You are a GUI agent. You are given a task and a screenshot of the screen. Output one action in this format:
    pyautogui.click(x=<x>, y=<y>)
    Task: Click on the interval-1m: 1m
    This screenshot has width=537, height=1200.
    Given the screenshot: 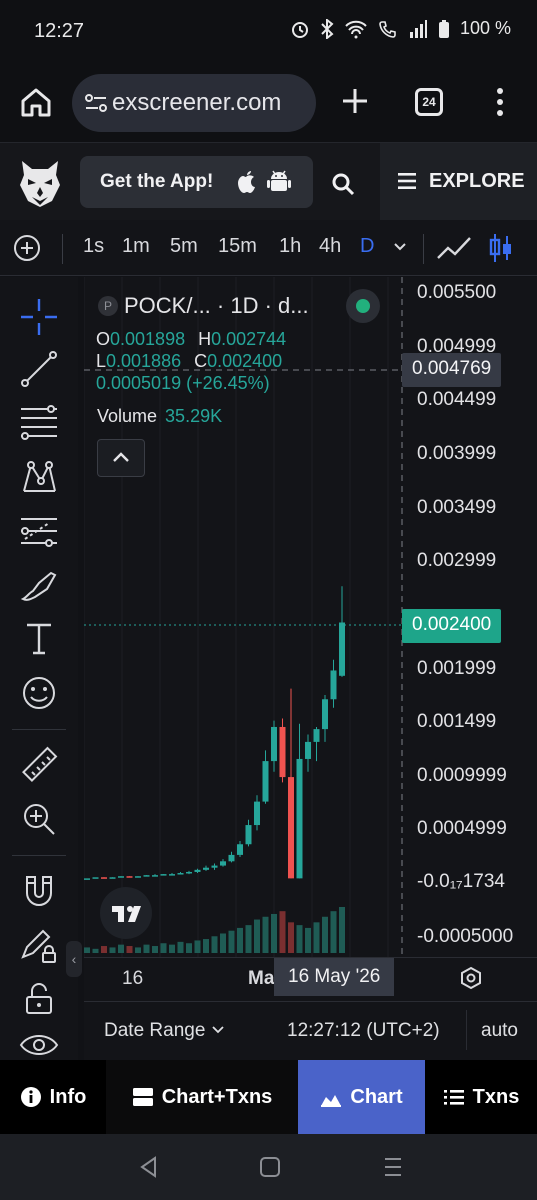 What is the action you would take?
    pyautogui.click(x=136, y=246)
    